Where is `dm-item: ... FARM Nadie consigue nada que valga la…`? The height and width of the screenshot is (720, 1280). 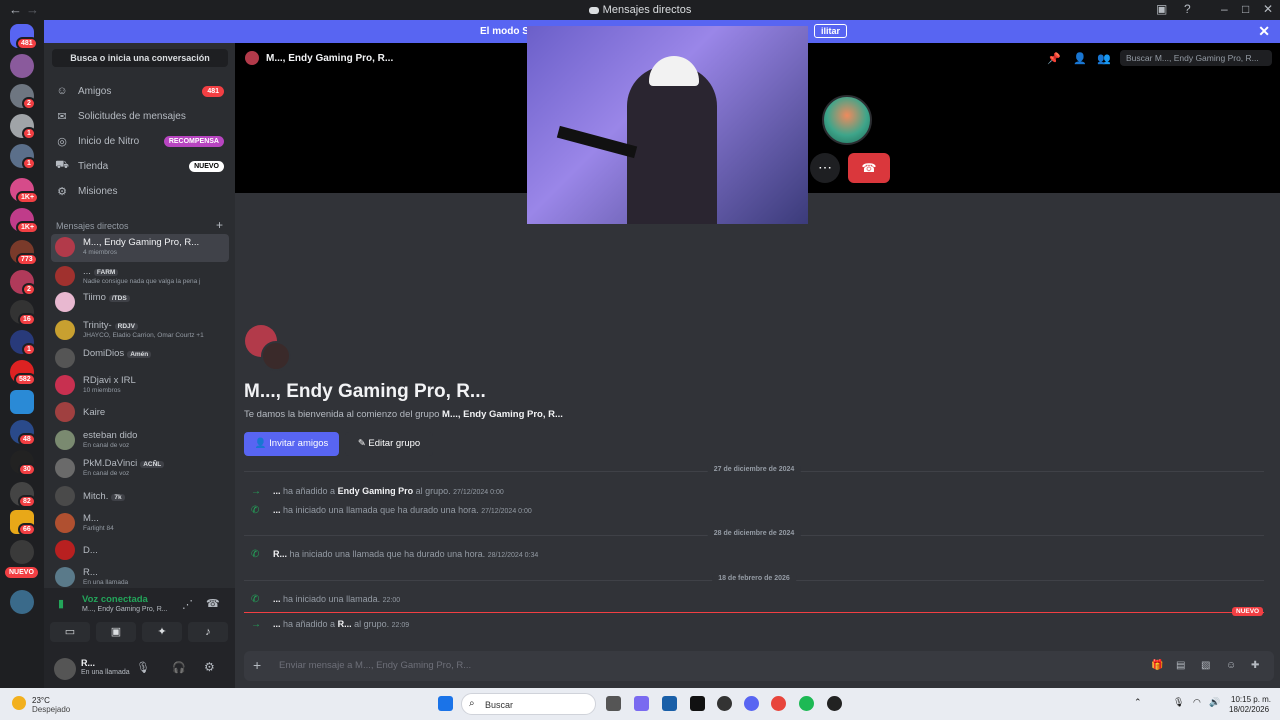
dm-item: ... FARM Nadie consigue nada que valga la… is located at coordinates (140, 277).